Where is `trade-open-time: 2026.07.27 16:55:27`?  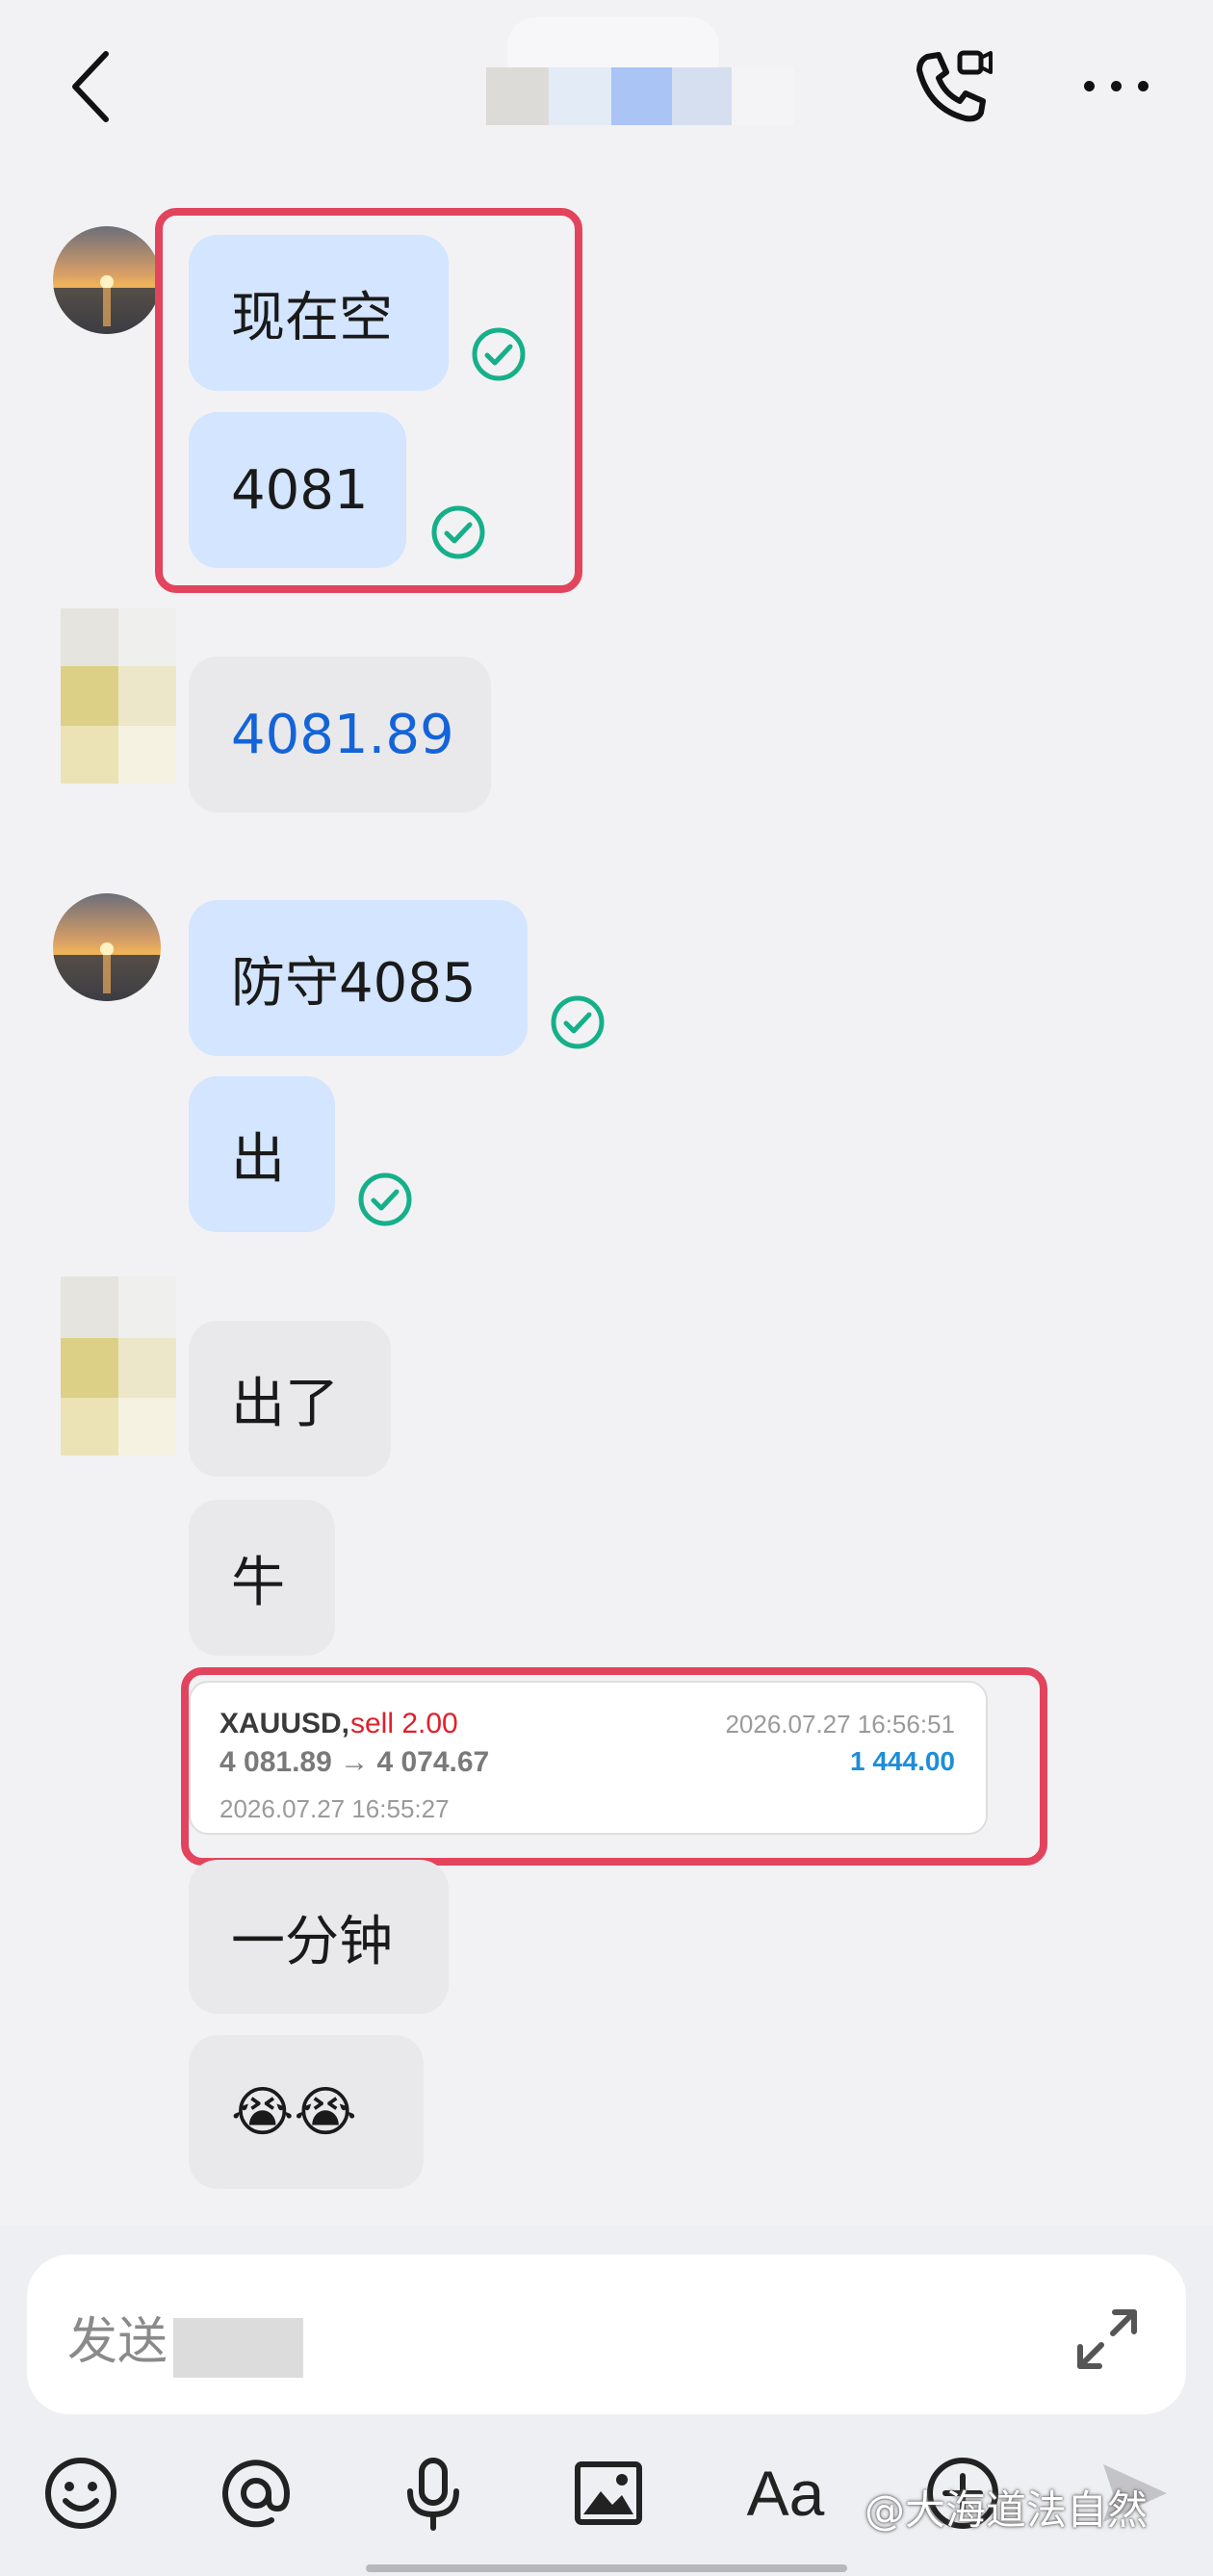
trade-open-time: 2026.07.27 16:55:27 is located at coordinates (335, 1809).